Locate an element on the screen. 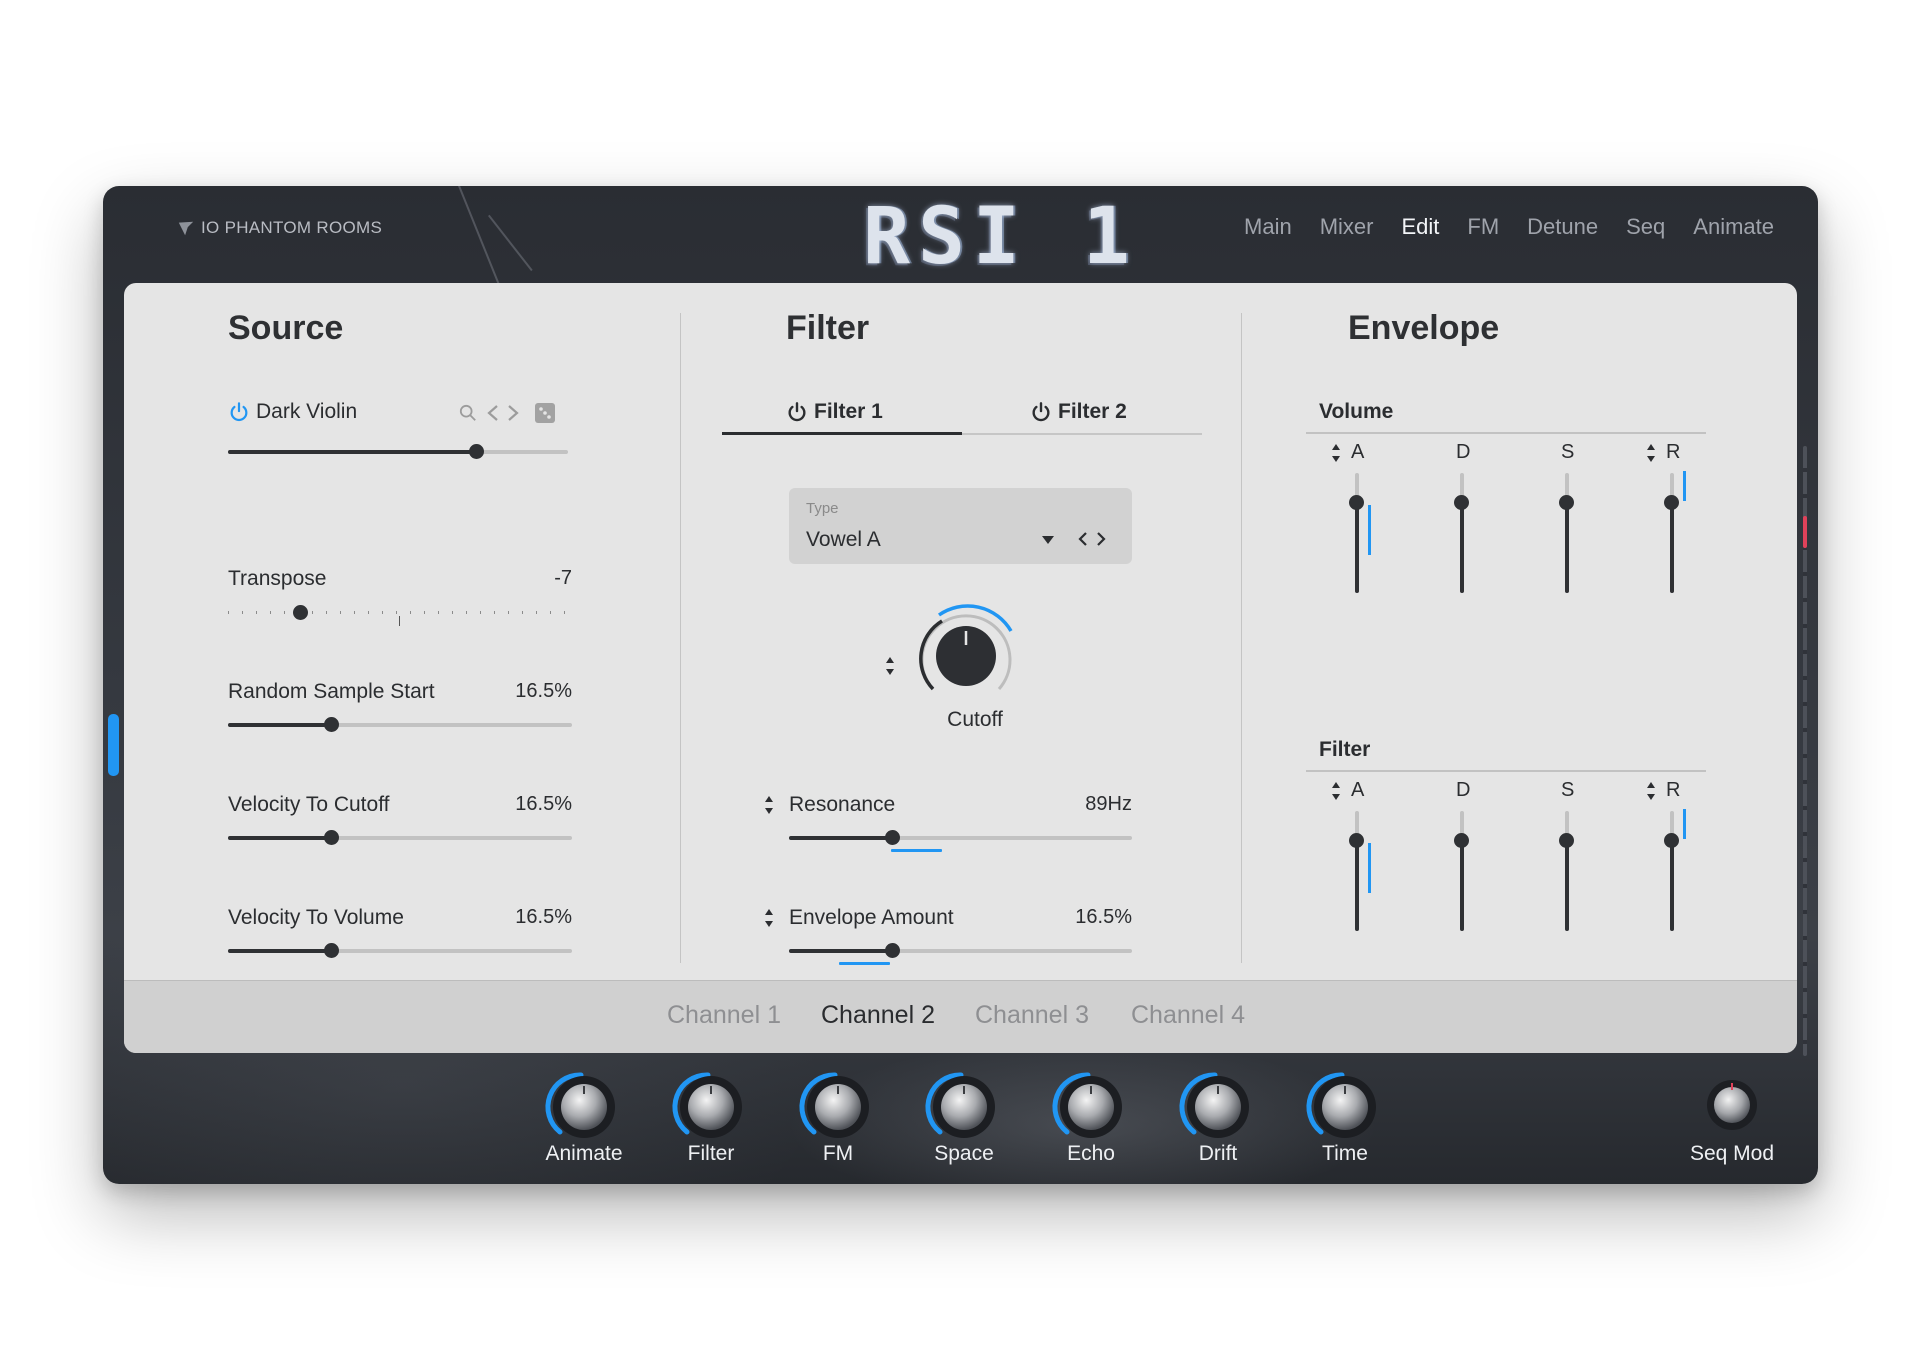 This screenshot has height=1369, width=1920. envelope-stage-label: S is located at coordinates (1568, 790).